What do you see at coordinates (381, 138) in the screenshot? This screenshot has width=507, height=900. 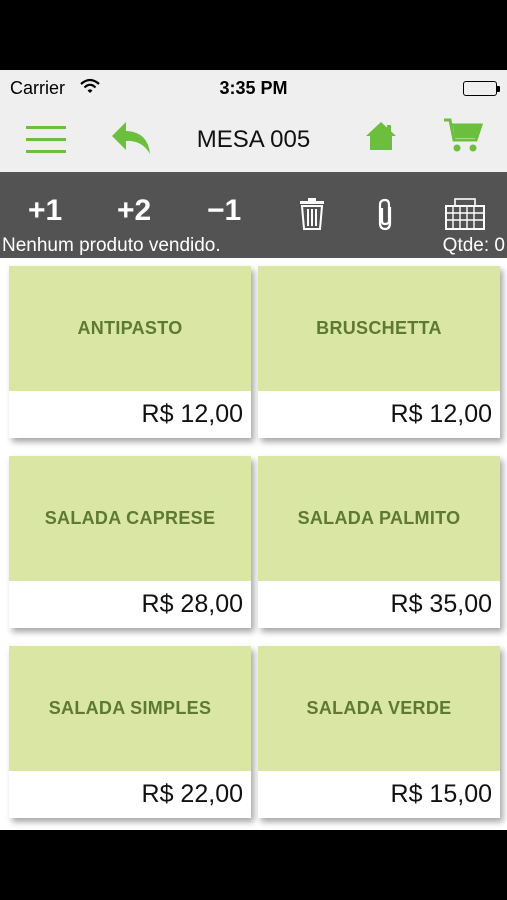 I see `home-icon` at bounding box center [381, 138].